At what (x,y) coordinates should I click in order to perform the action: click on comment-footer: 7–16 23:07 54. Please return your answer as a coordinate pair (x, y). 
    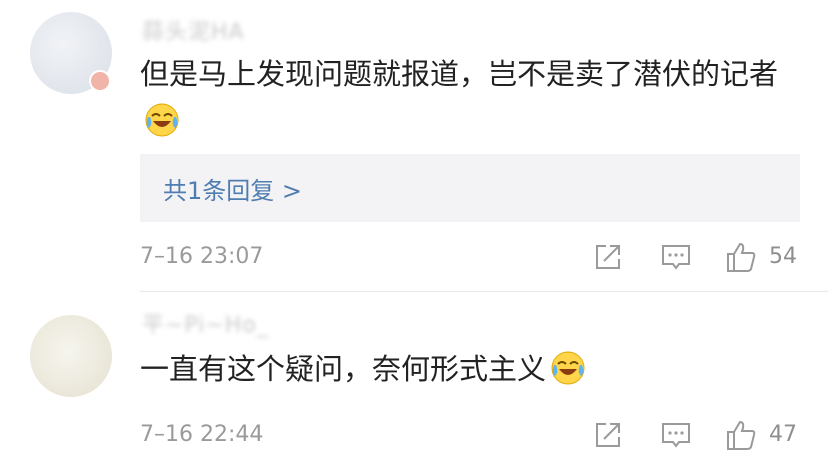
    Looking at the image, I should click on (414, 258).